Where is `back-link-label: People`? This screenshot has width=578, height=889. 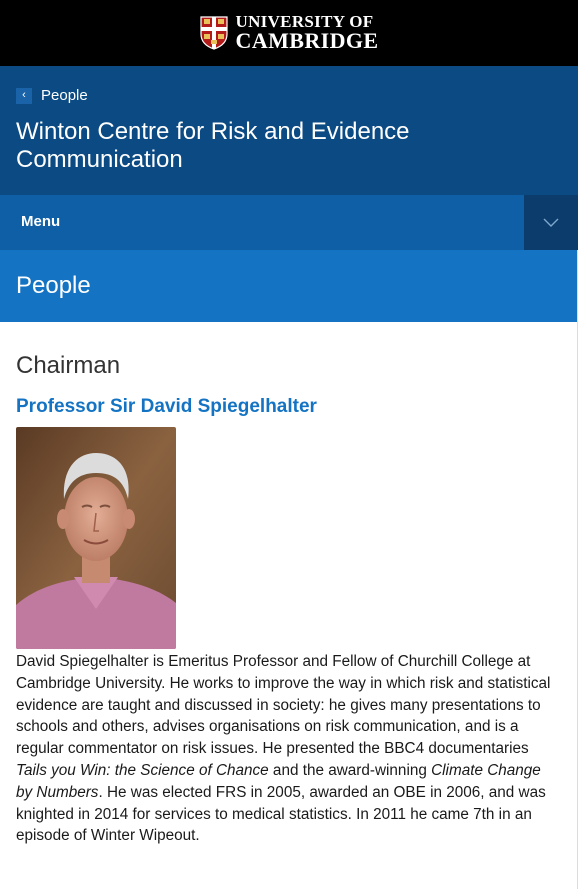
back-link-label: People is located at coordinates (64, 95).